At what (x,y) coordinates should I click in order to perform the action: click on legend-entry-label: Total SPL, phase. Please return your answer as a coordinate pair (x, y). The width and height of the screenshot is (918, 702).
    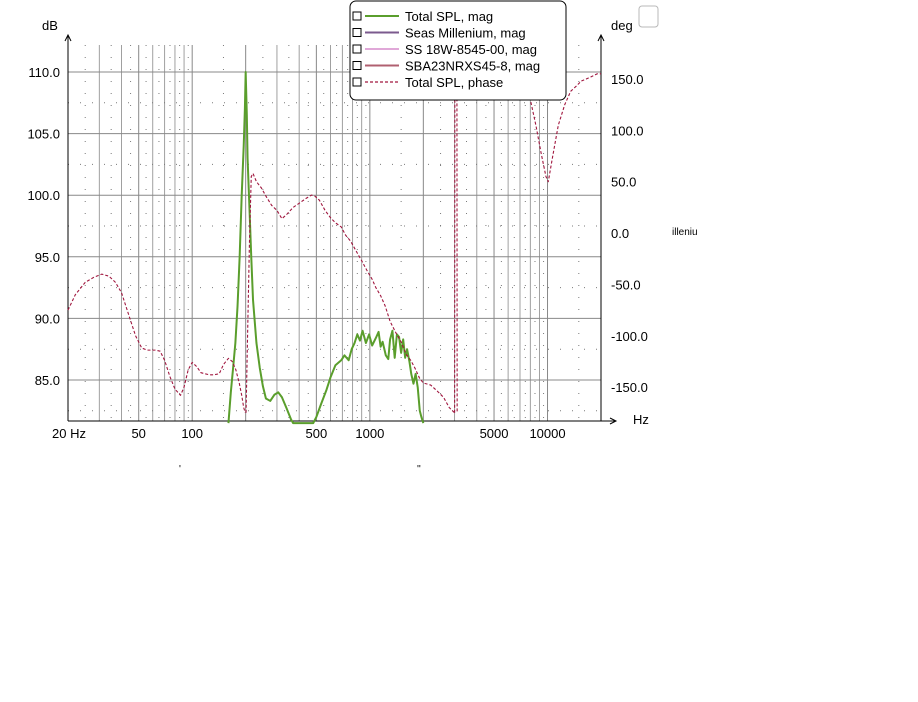
    Looking at the image, I should click on (454, 82).